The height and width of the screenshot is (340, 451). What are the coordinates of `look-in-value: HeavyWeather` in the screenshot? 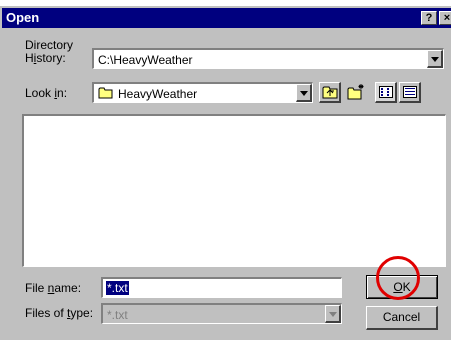 It's located at (158, 94).